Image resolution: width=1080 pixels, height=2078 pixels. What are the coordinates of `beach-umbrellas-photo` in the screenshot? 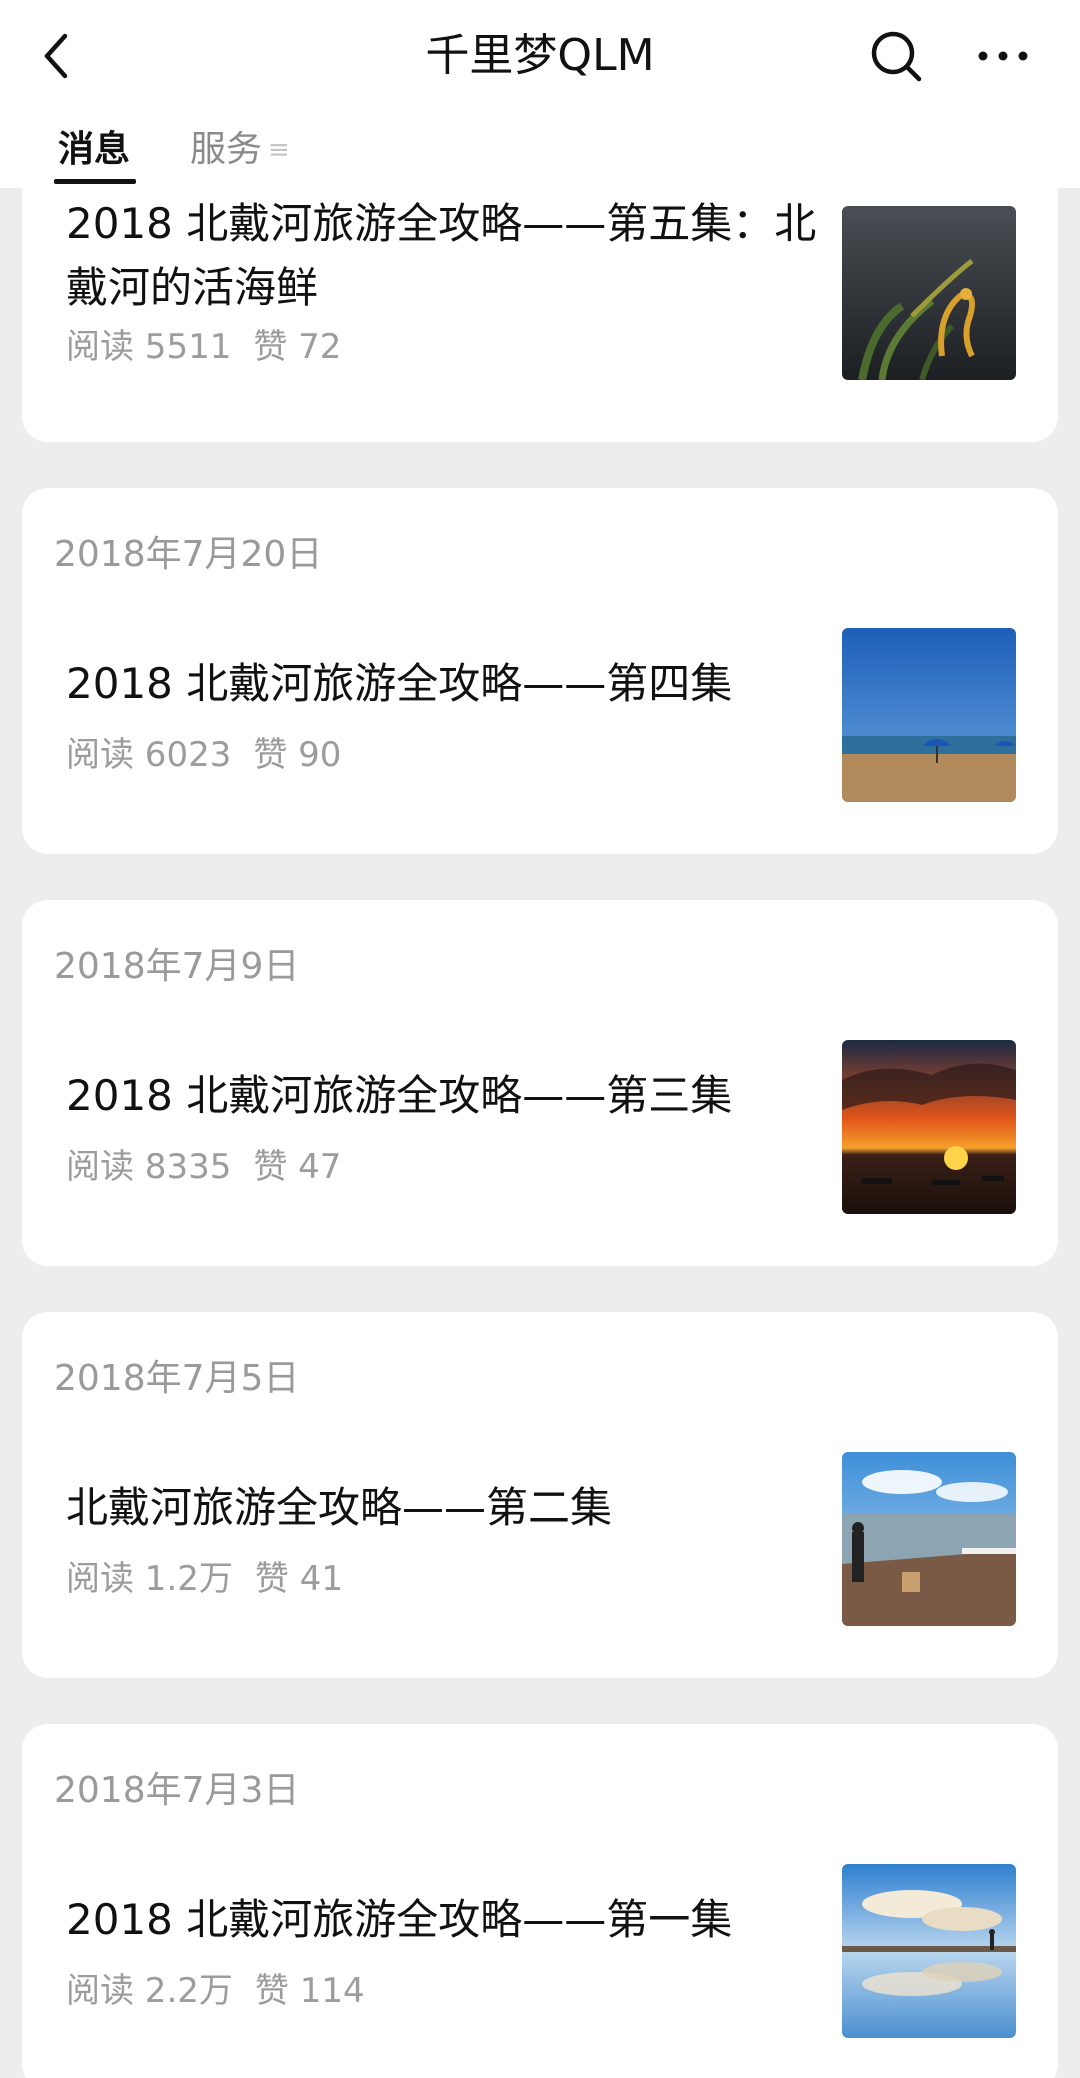 It's located at (929, 715).